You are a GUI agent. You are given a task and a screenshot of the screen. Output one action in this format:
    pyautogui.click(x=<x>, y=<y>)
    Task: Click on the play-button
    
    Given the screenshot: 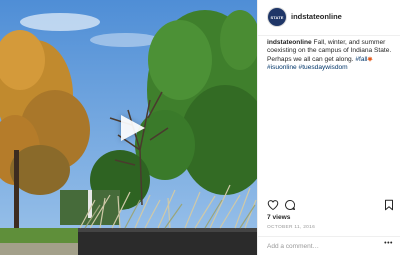 What is the action you would take?
    pyautogui.click(x=130, y=128)
    